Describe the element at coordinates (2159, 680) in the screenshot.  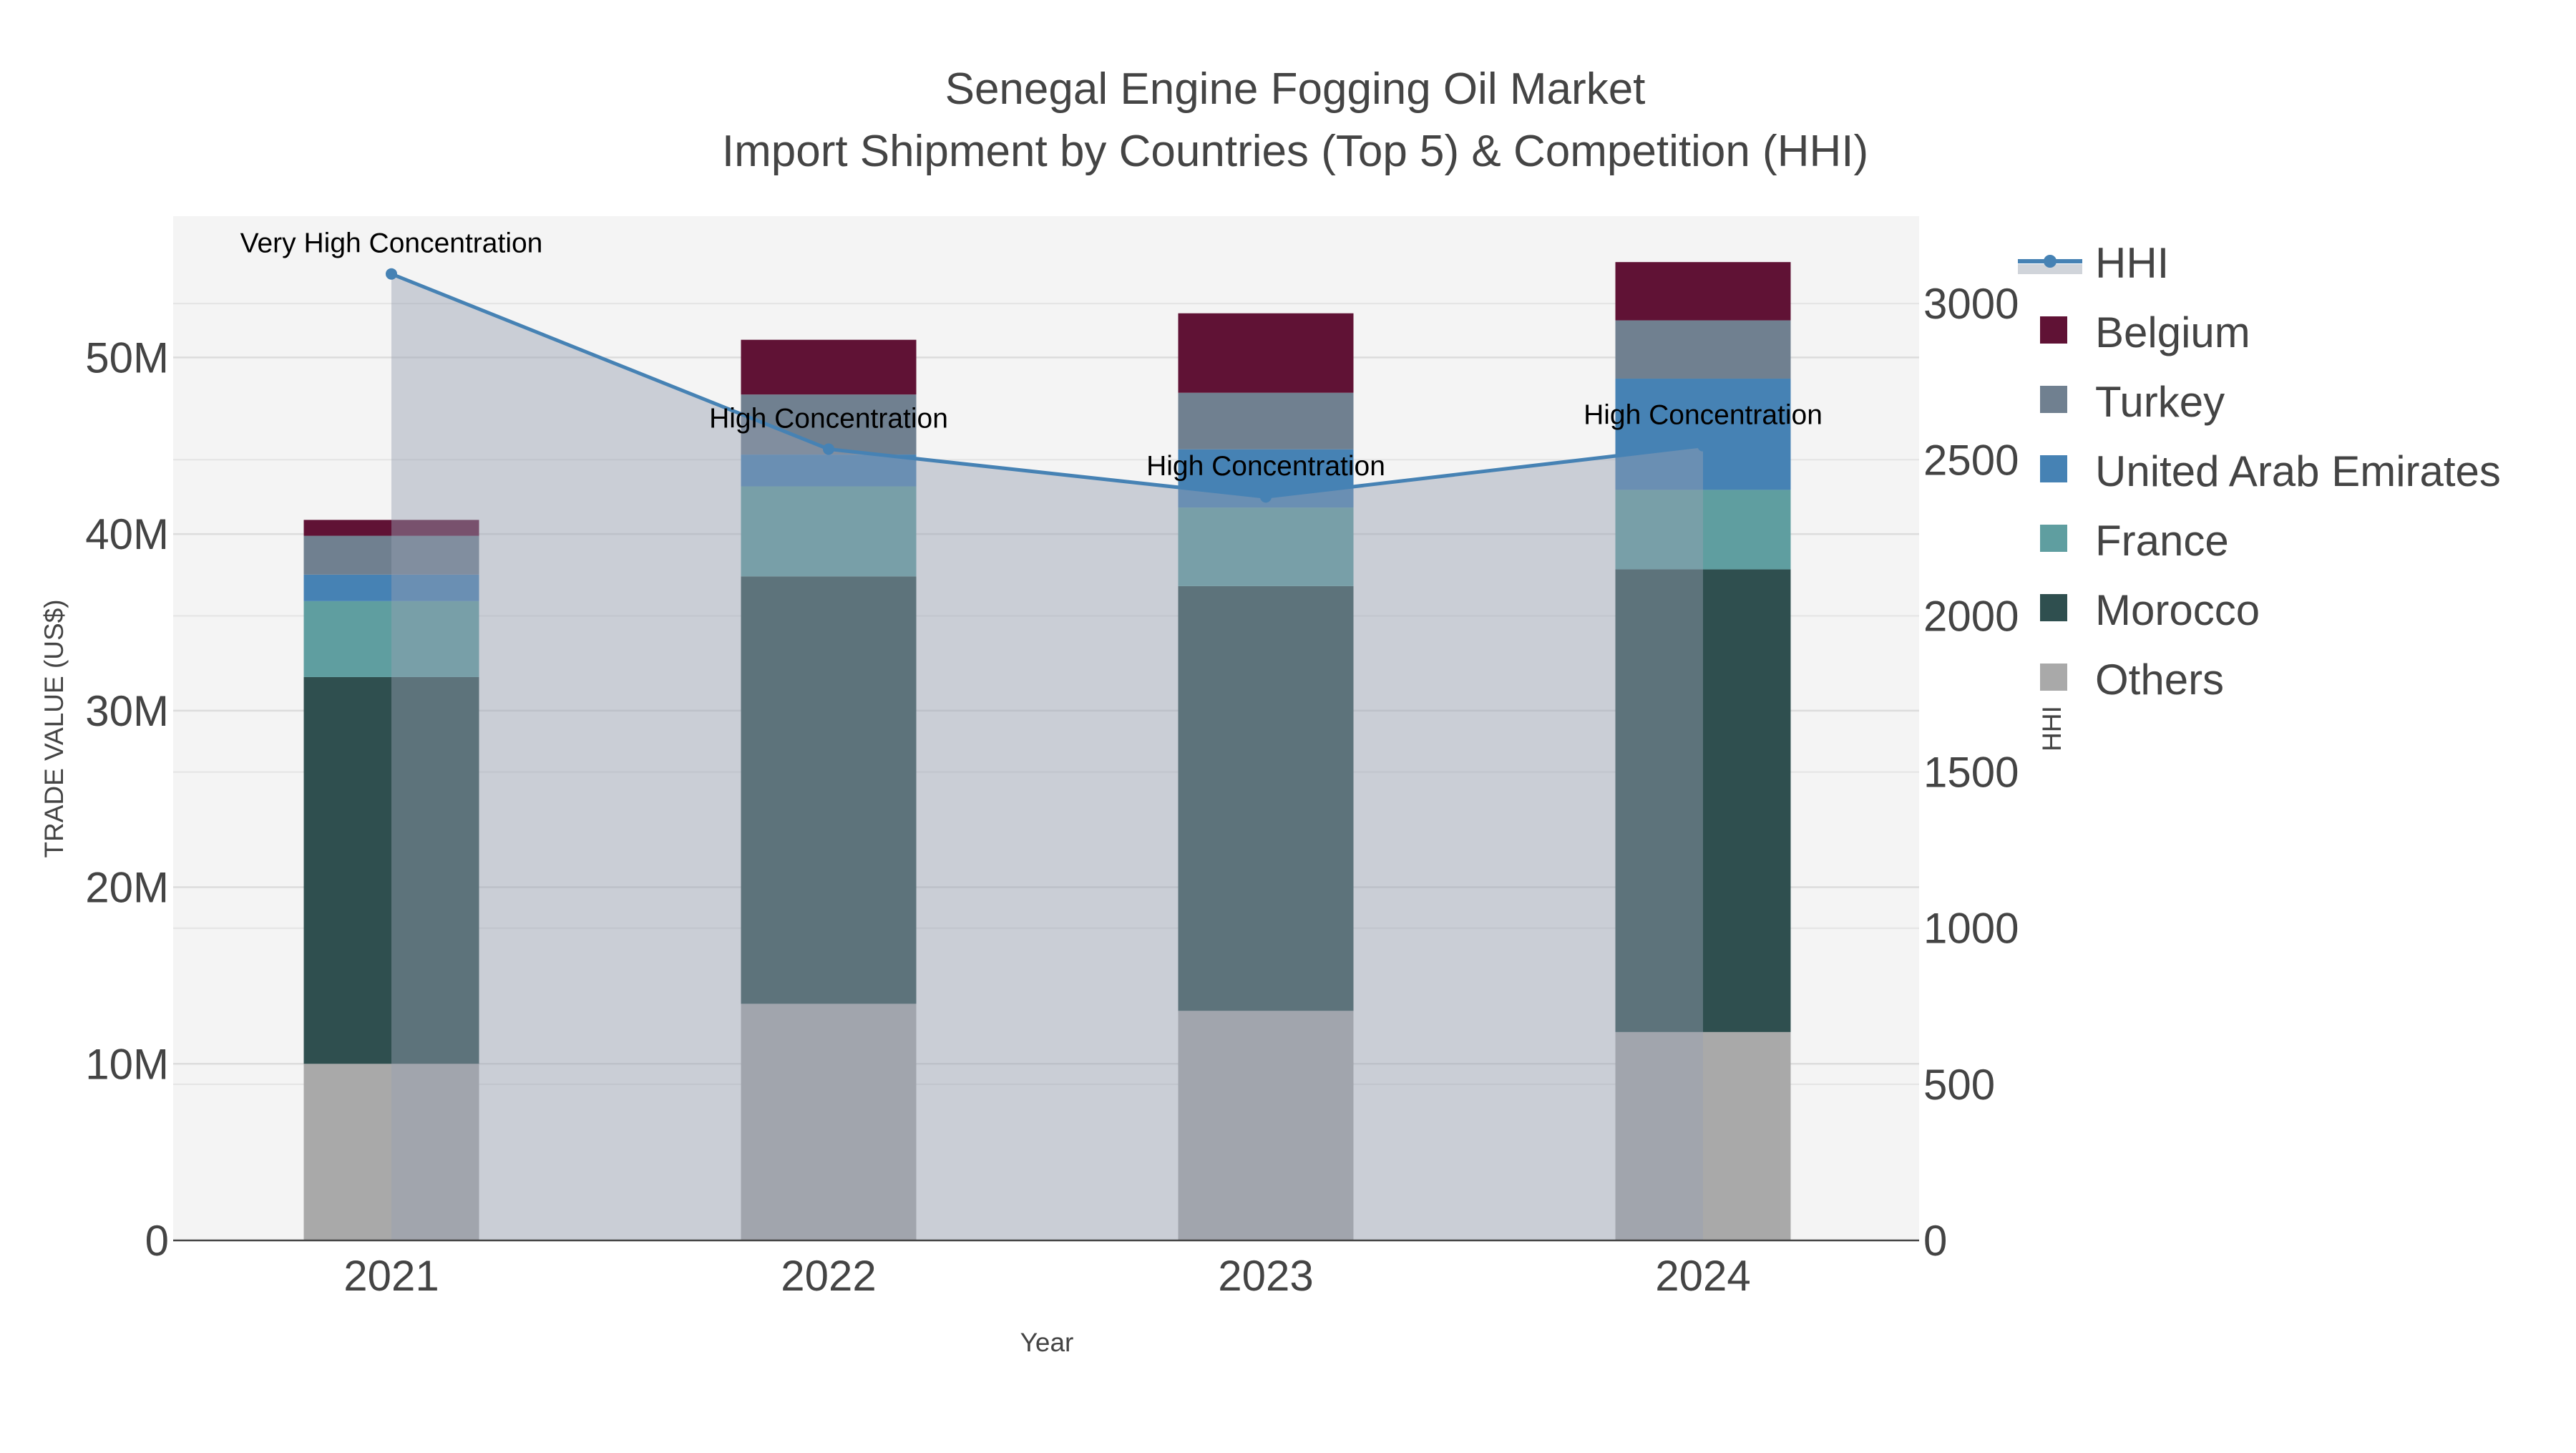
I see `legend-item-others: Others` at that location.